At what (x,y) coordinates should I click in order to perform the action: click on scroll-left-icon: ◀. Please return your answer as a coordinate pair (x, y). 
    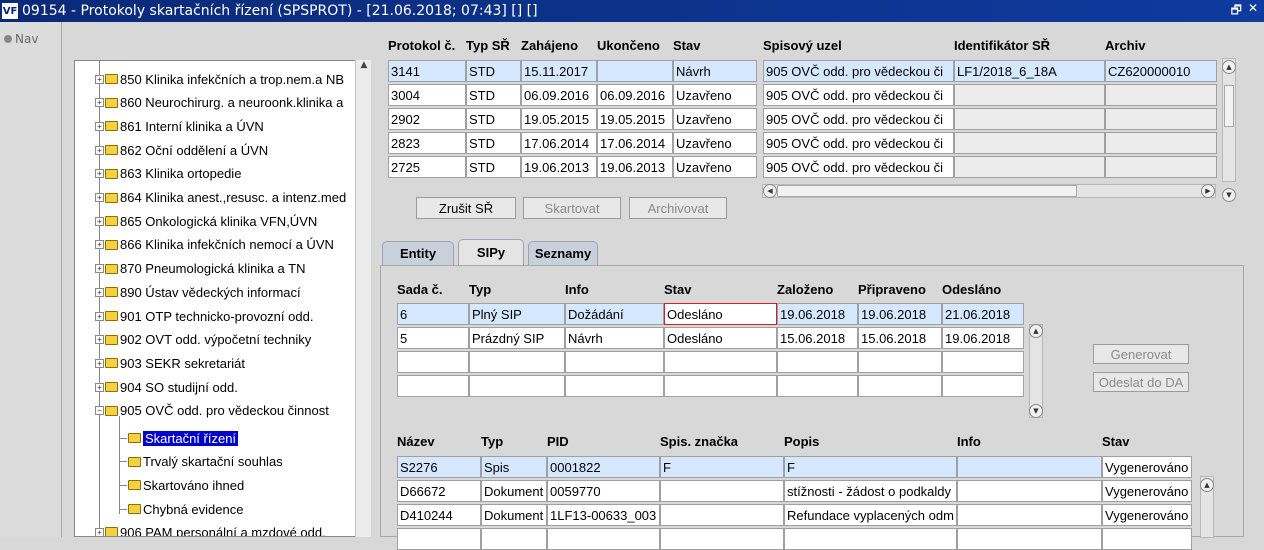
    Looking at the image, I should click on (770, 191).